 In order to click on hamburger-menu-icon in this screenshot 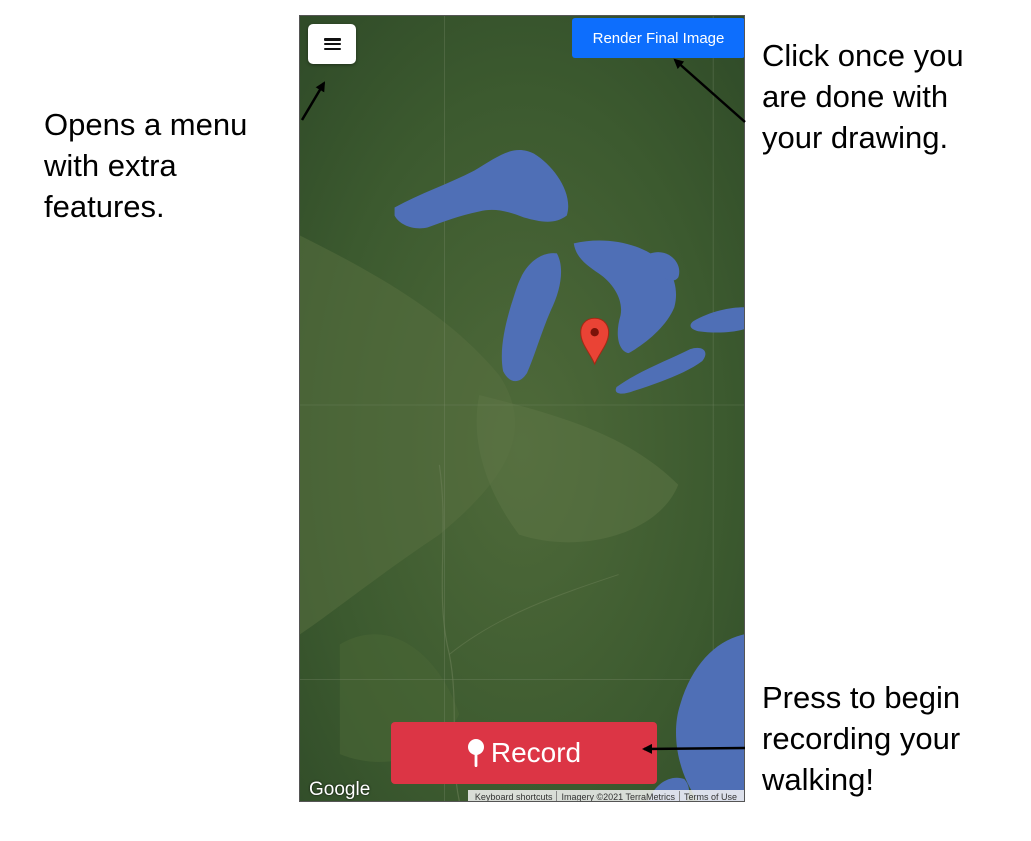, I will do `click(332, 44)`.